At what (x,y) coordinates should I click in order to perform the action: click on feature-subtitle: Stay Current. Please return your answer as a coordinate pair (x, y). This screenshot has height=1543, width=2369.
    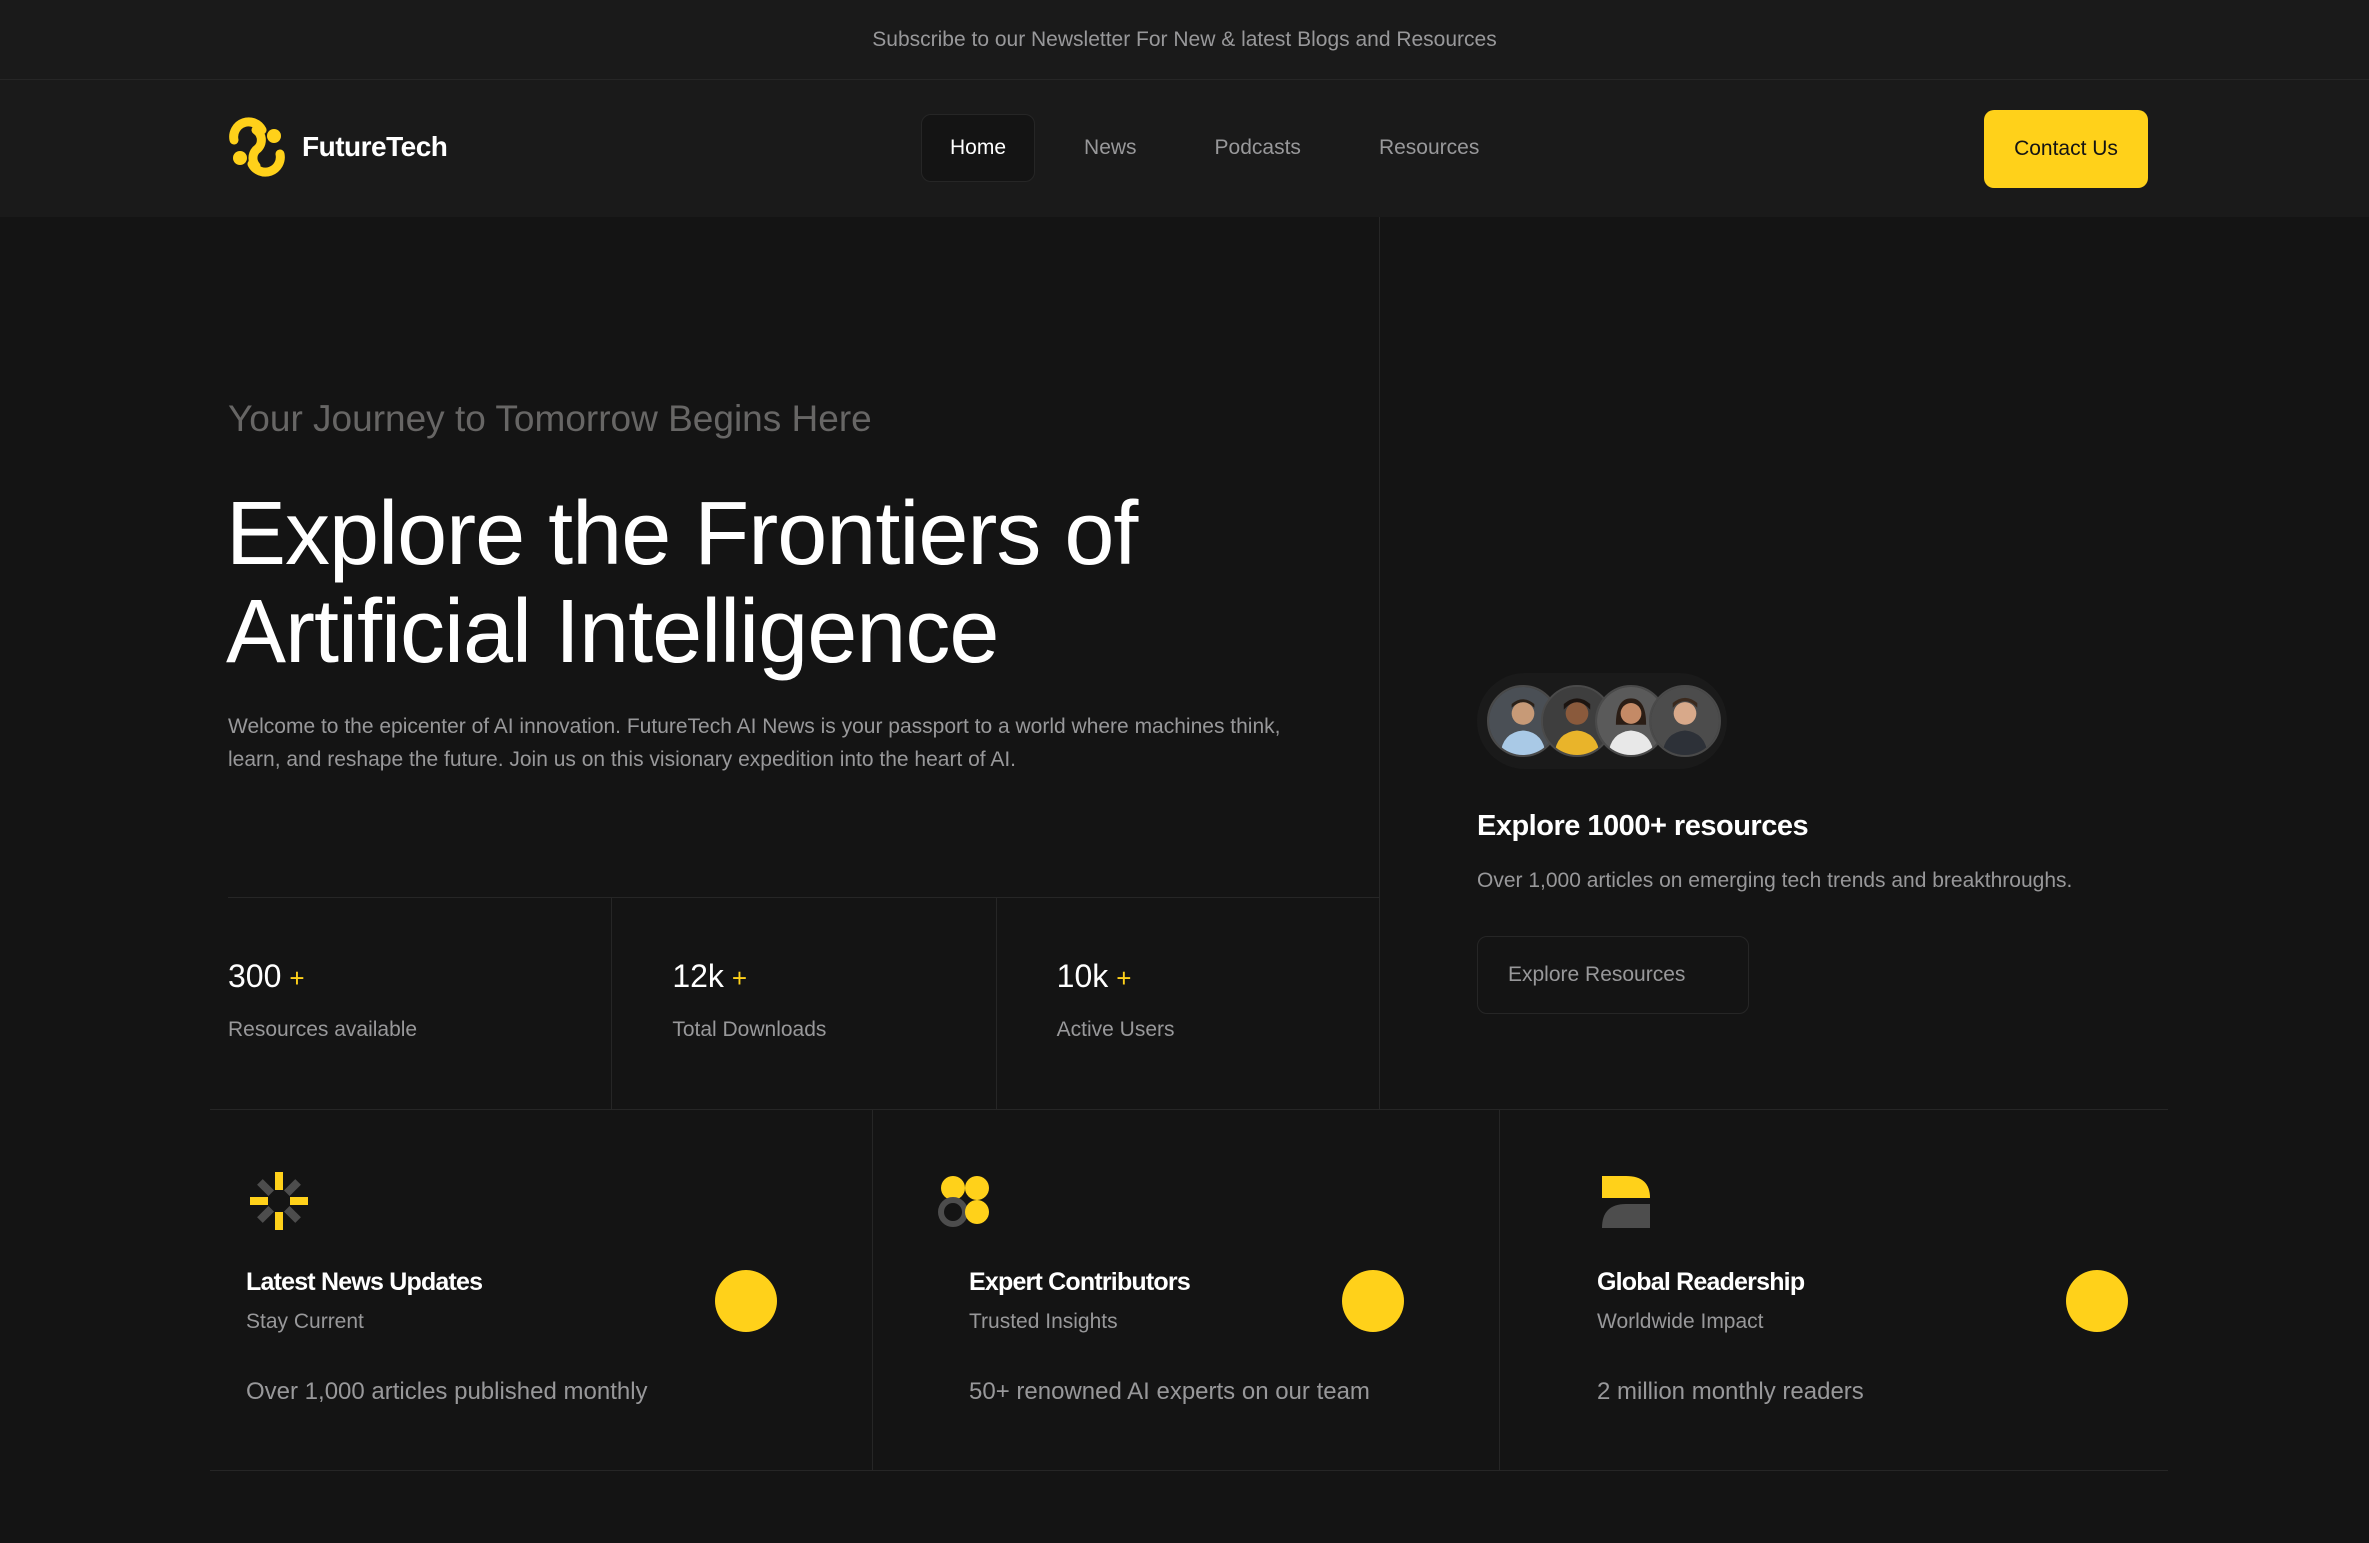
    Looking at the image, I should click on (305, 1321).